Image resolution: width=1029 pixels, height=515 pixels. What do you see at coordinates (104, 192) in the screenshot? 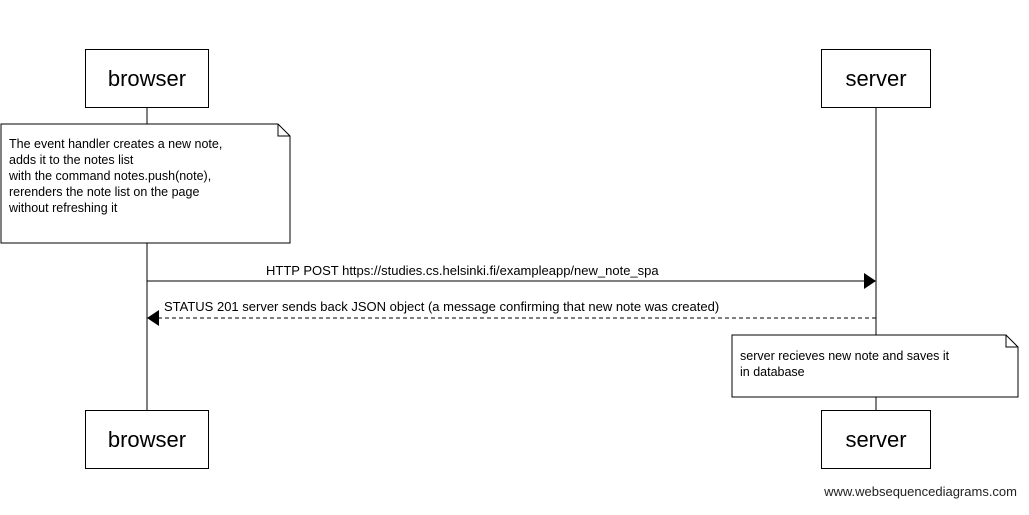
I see `note-line: rerenders the note list on the page` at bounding box center [104, 192].